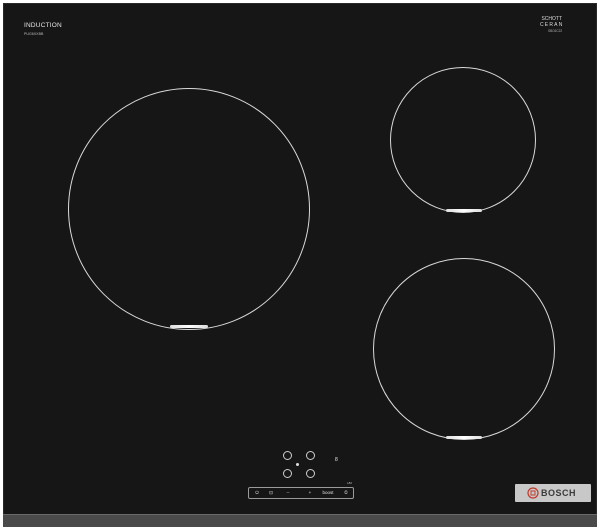 The height and width of the screenshot is (529, 600). What do you see at coordinates (43, 25) in the screenshot?
I see `type-label: INDUCTION` at bounding box center [43, 25].